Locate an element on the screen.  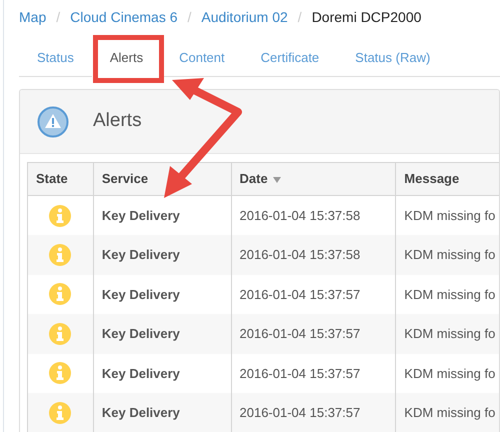
tab: Content is located at coordinates (202, 57).